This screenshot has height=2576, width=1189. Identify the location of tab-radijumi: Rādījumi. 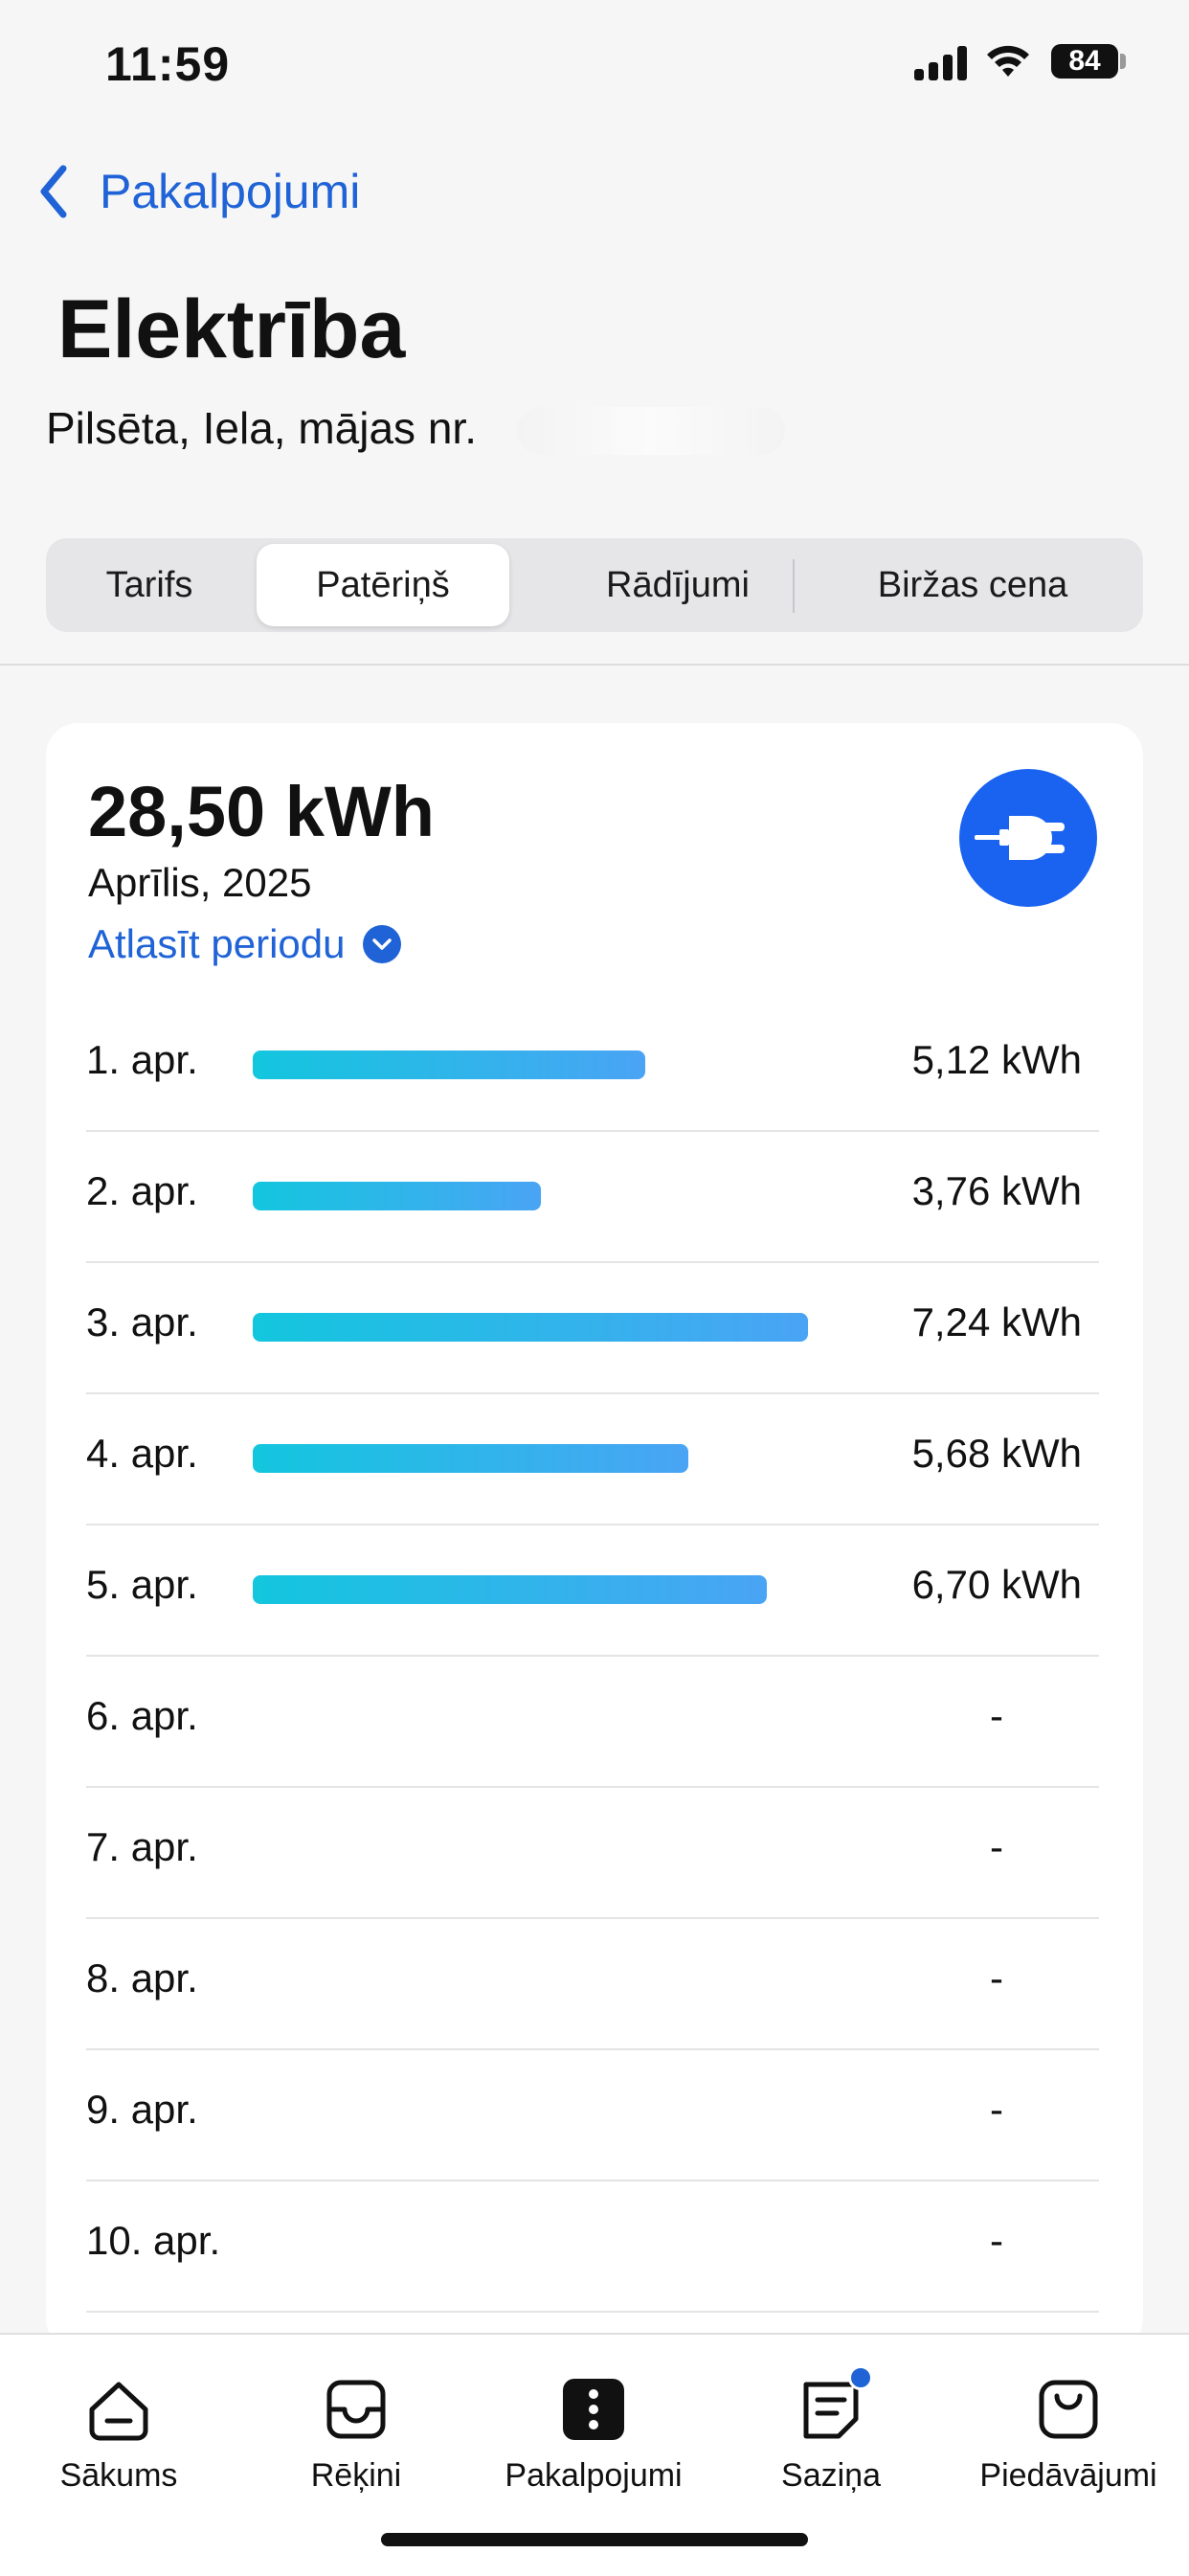
(678, 585).